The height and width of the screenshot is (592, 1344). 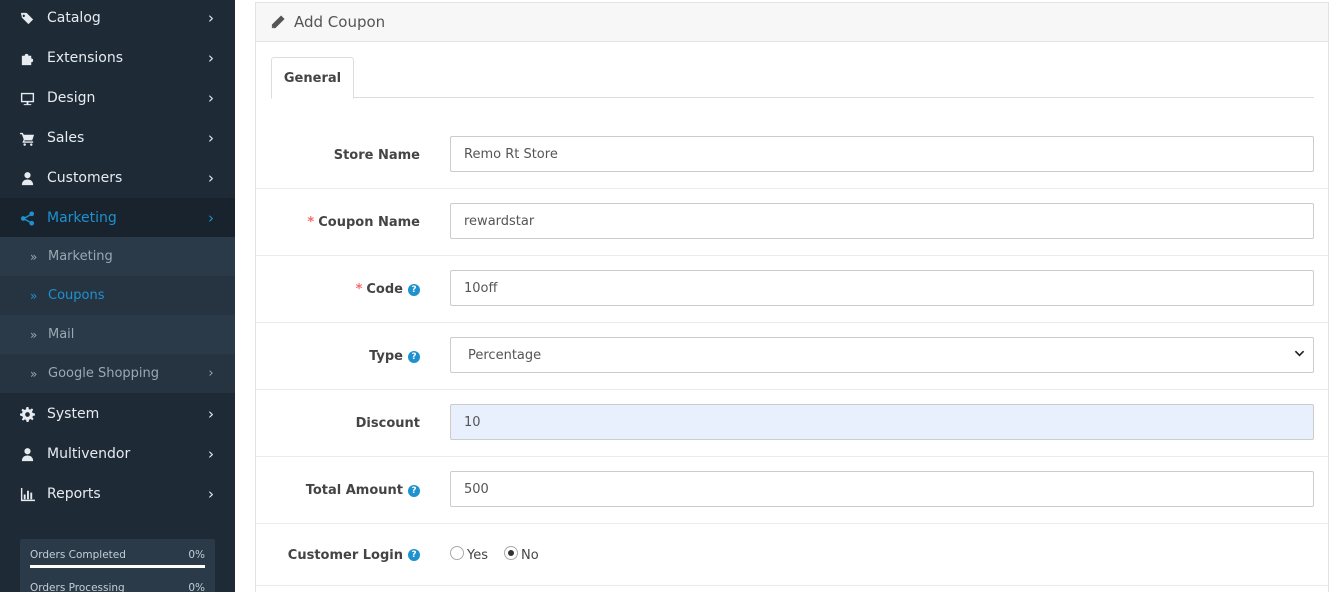 I want to click on panel-title: Add Coupon, so click(x=340, y=22).